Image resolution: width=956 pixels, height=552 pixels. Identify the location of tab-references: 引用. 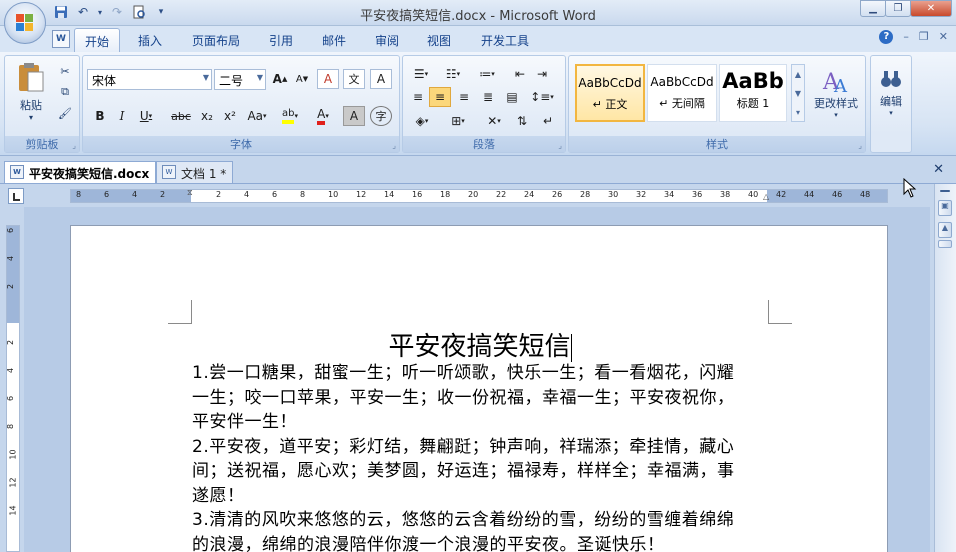
(281, 40).